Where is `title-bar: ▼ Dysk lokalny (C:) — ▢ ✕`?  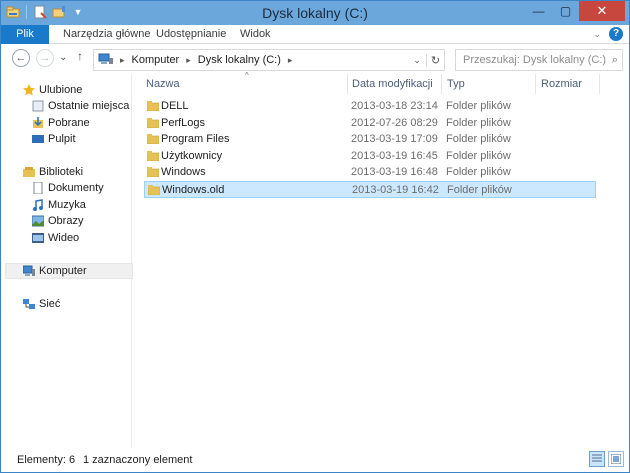 title-bar: ▼ Dysk lokalny (C:) — ▢ ✕ is located at coordinates (315, 13).